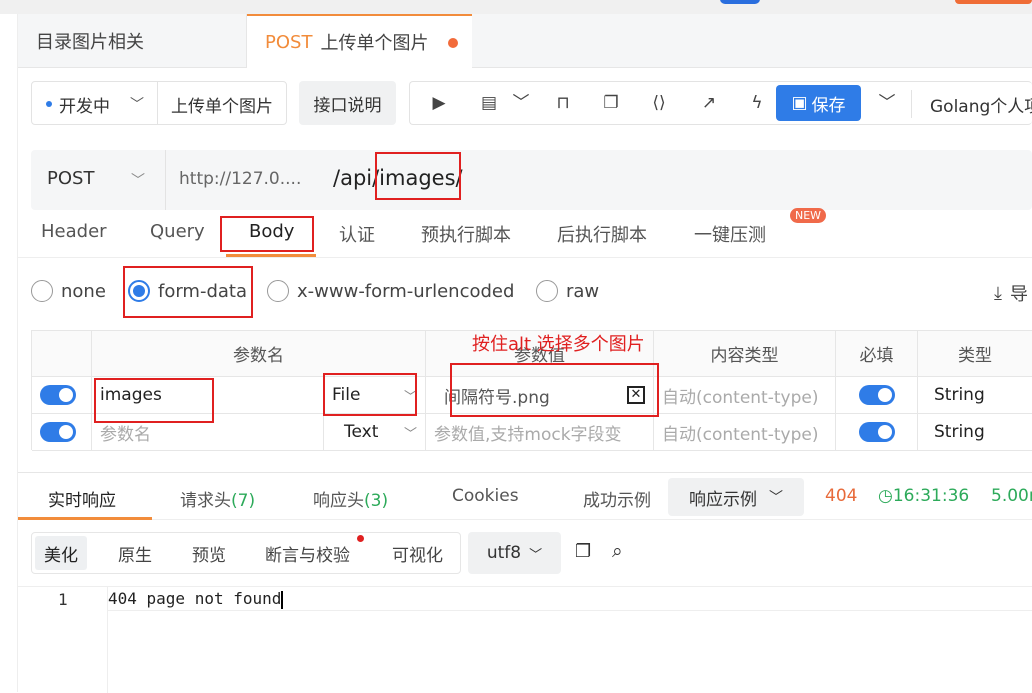 The width and height of the screenshot is (1032, 693). Describe the element at coordinates (485, 496) in the screenshot. I see `tab-cookies: Cookies` at that location.